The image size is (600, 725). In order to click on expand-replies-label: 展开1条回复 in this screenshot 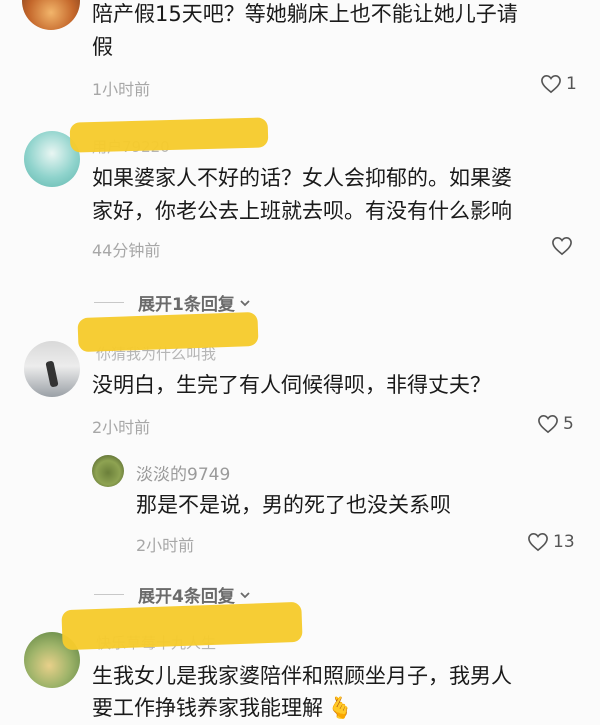, I will do `click(186, 305)`.